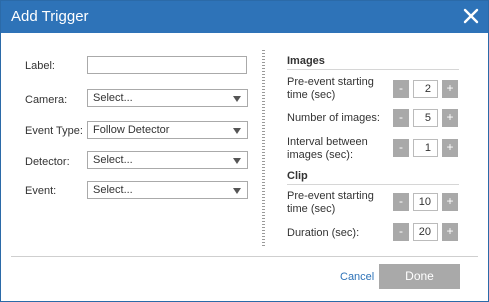  I want to click on number-of-images-stepper: - 5 +, so click(426, 118).